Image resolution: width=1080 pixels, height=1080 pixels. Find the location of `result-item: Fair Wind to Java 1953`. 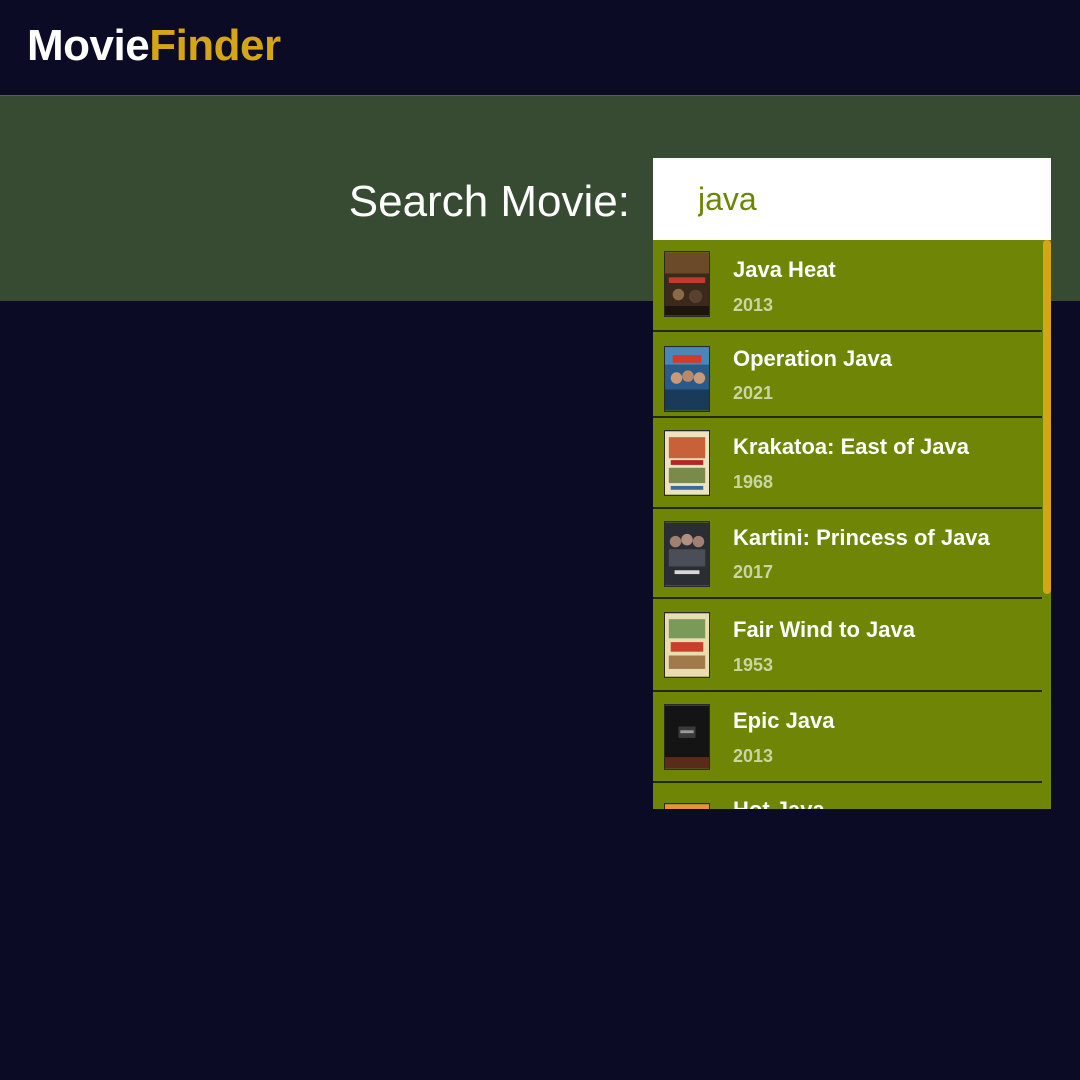

result-item: Fair Wind to Java 1953 is located at coordinates (847, 645).